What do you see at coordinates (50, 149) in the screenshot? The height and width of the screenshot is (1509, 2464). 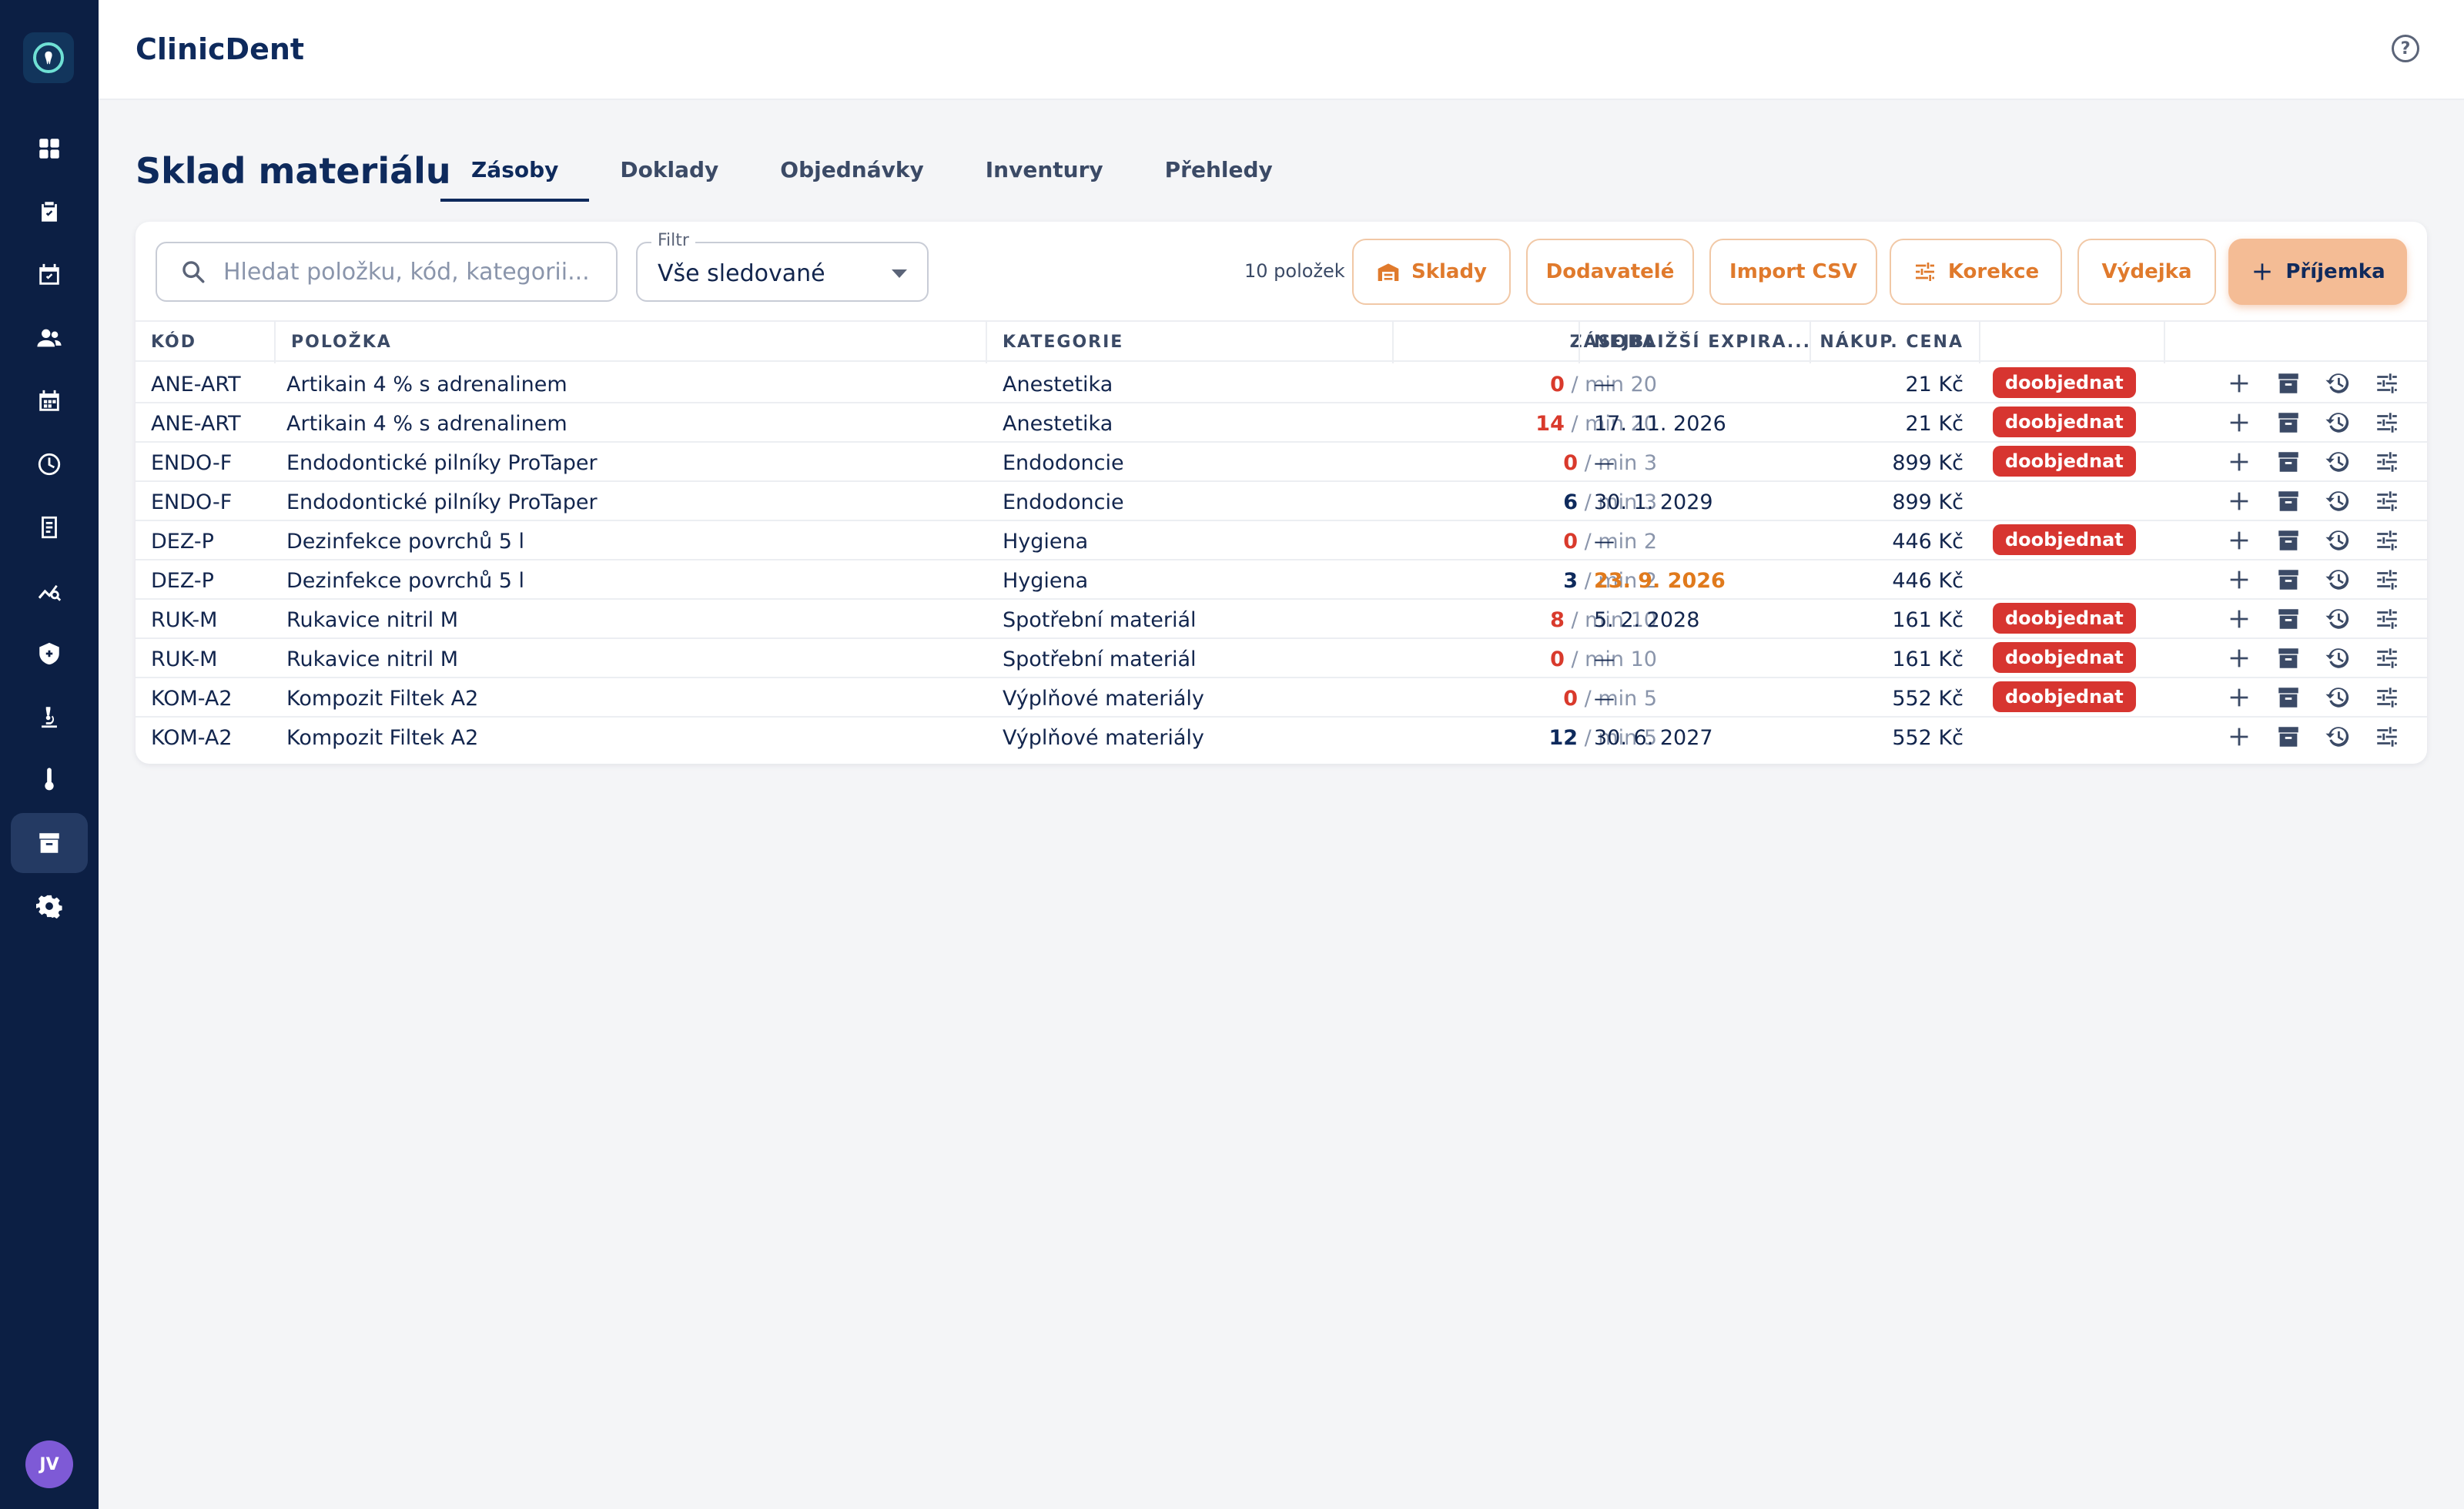 I see `nav-dashboard` at bounding box center [50, 149].